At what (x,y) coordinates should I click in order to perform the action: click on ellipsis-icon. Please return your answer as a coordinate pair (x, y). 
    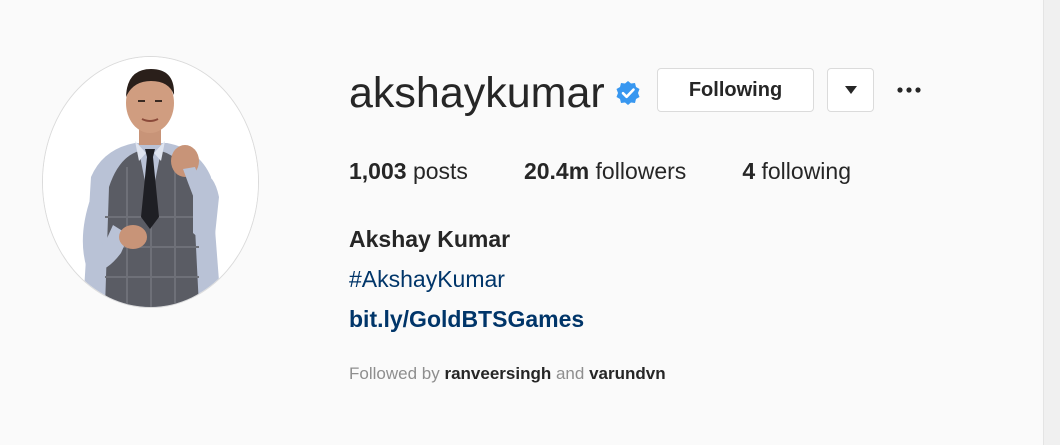
    Looking at the image, I should click on (909, 90).